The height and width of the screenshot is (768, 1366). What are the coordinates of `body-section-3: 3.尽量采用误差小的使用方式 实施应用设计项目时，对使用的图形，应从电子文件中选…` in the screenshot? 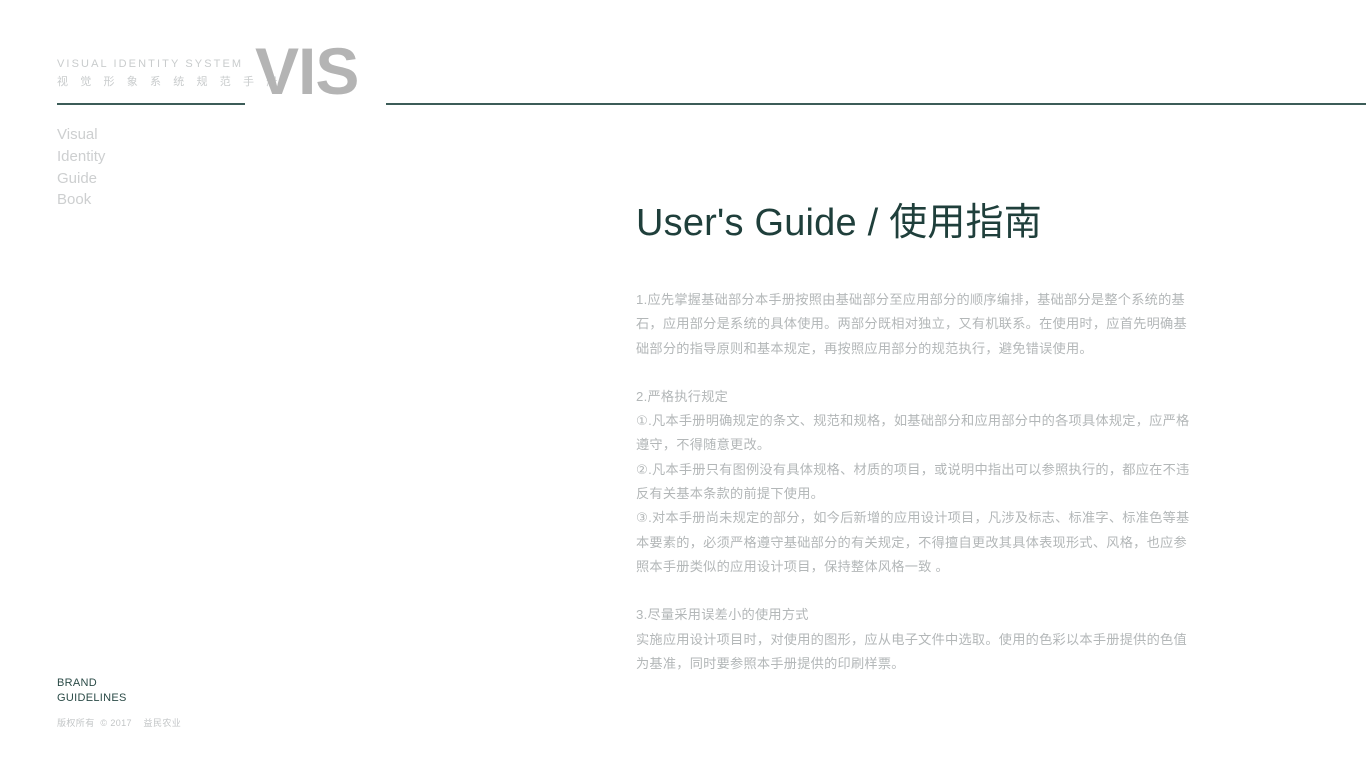 It's located at (944, 639).